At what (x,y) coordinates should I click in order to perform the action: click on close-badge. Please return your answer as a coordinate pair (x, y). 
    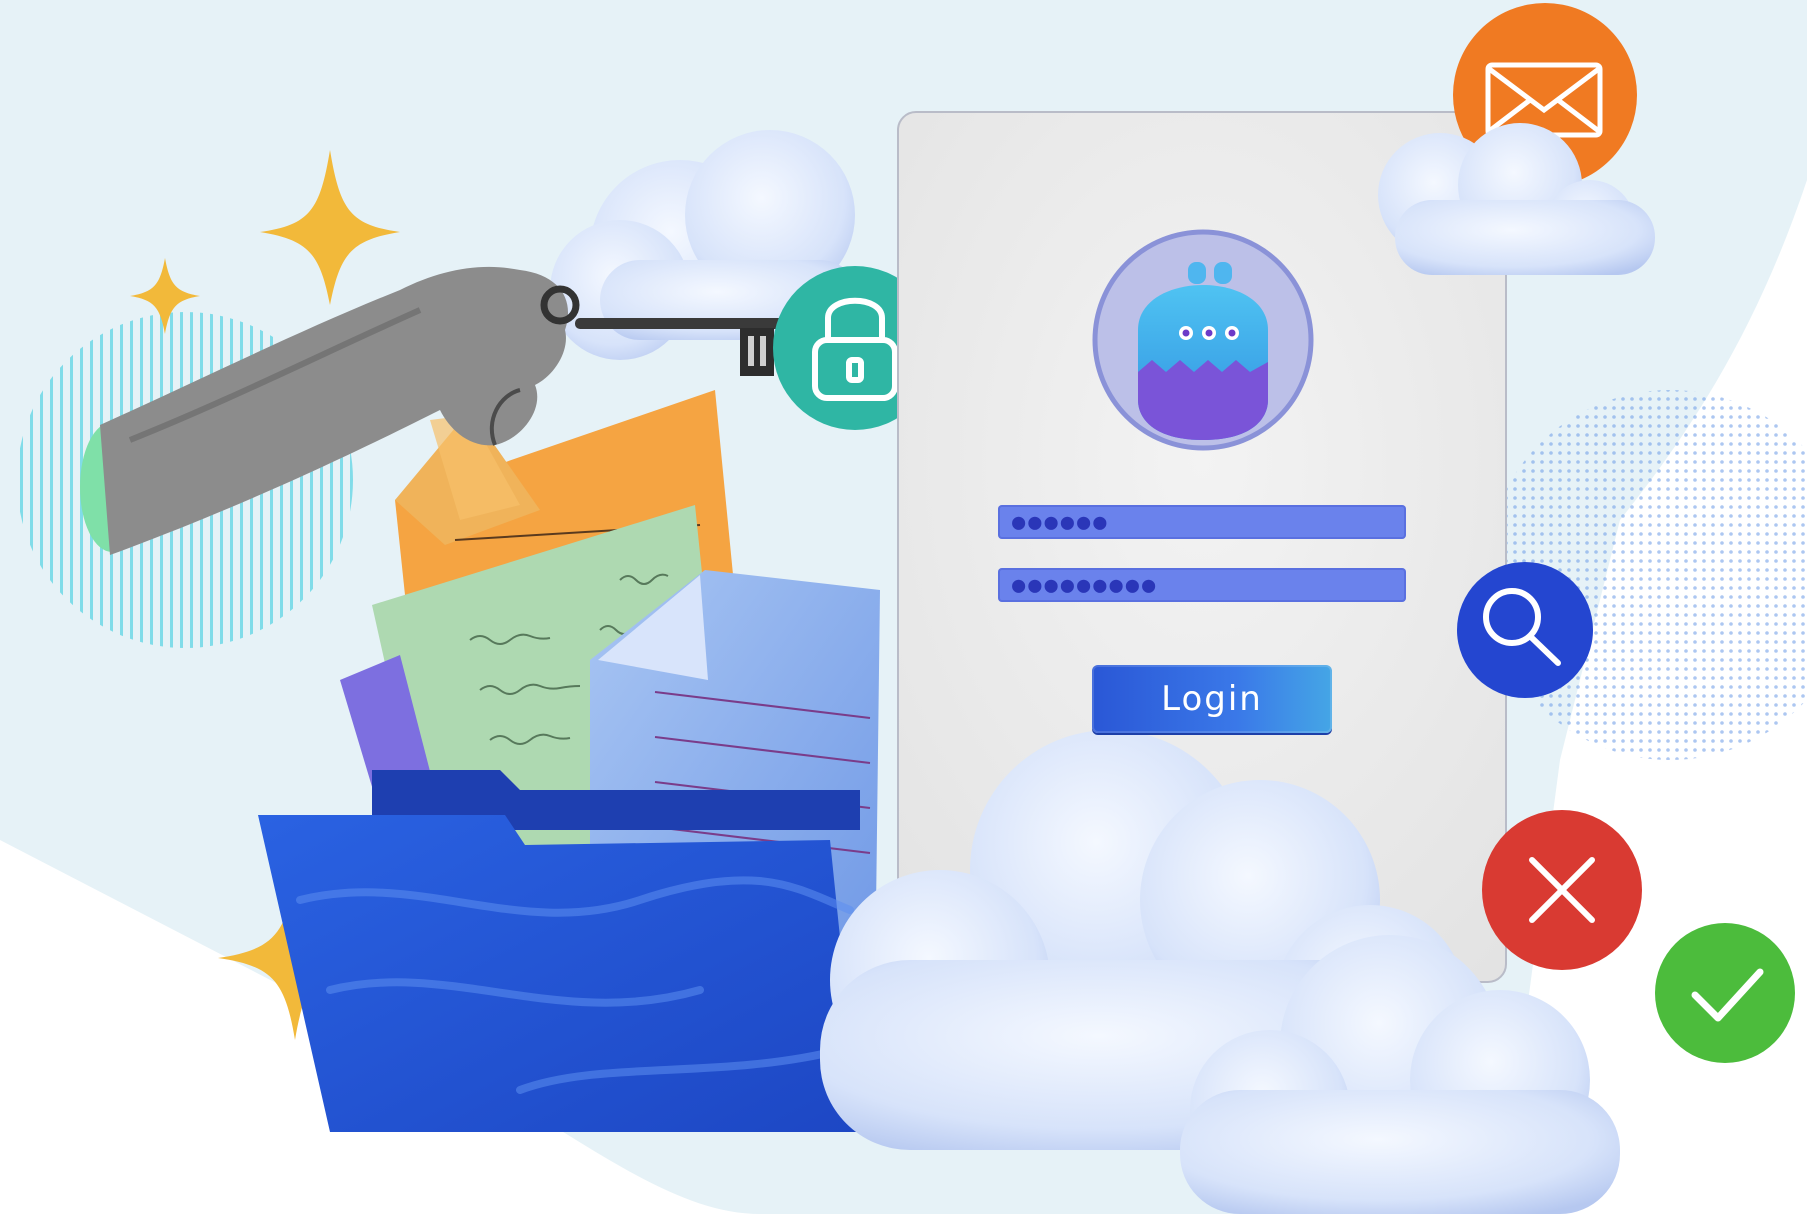
    Looking at the image, I should click on (1562, 890).